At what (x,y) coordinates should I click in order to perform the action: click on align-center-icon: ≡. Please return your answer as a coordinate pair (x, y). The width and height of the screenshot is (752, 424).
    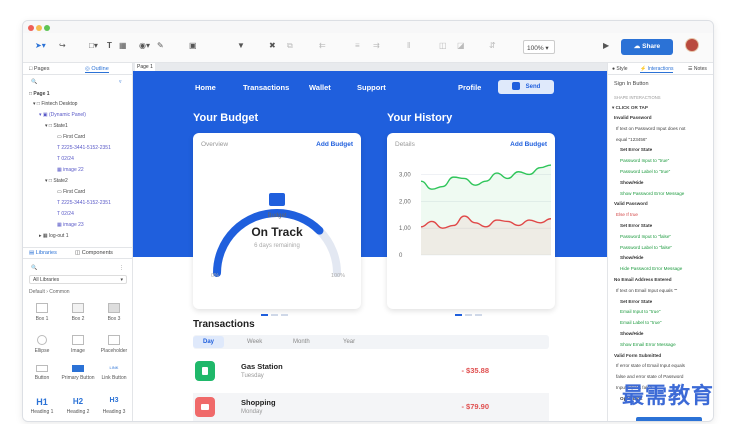
    Looking at the image, I should click on (357, 45).